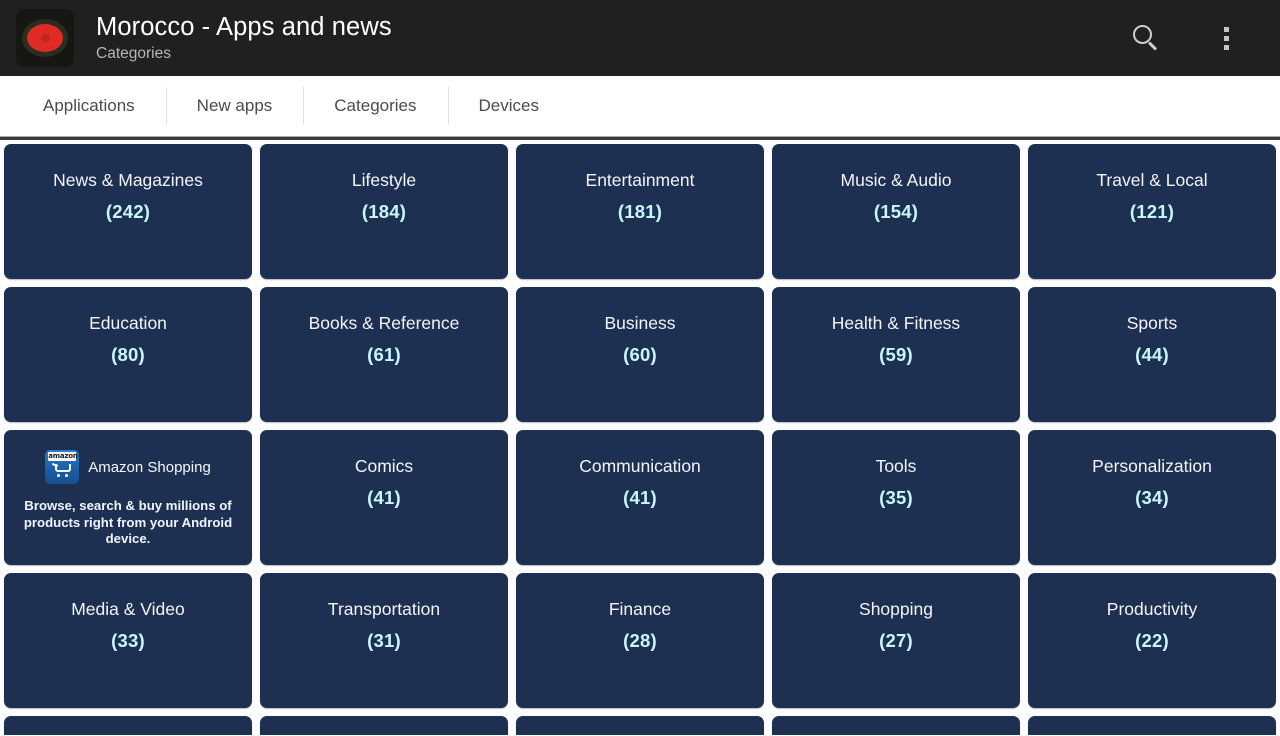  Describe the element at coordinates (149, 467) in the screenshot. I see `promo-app-name: Amazon Shopping` at that location.